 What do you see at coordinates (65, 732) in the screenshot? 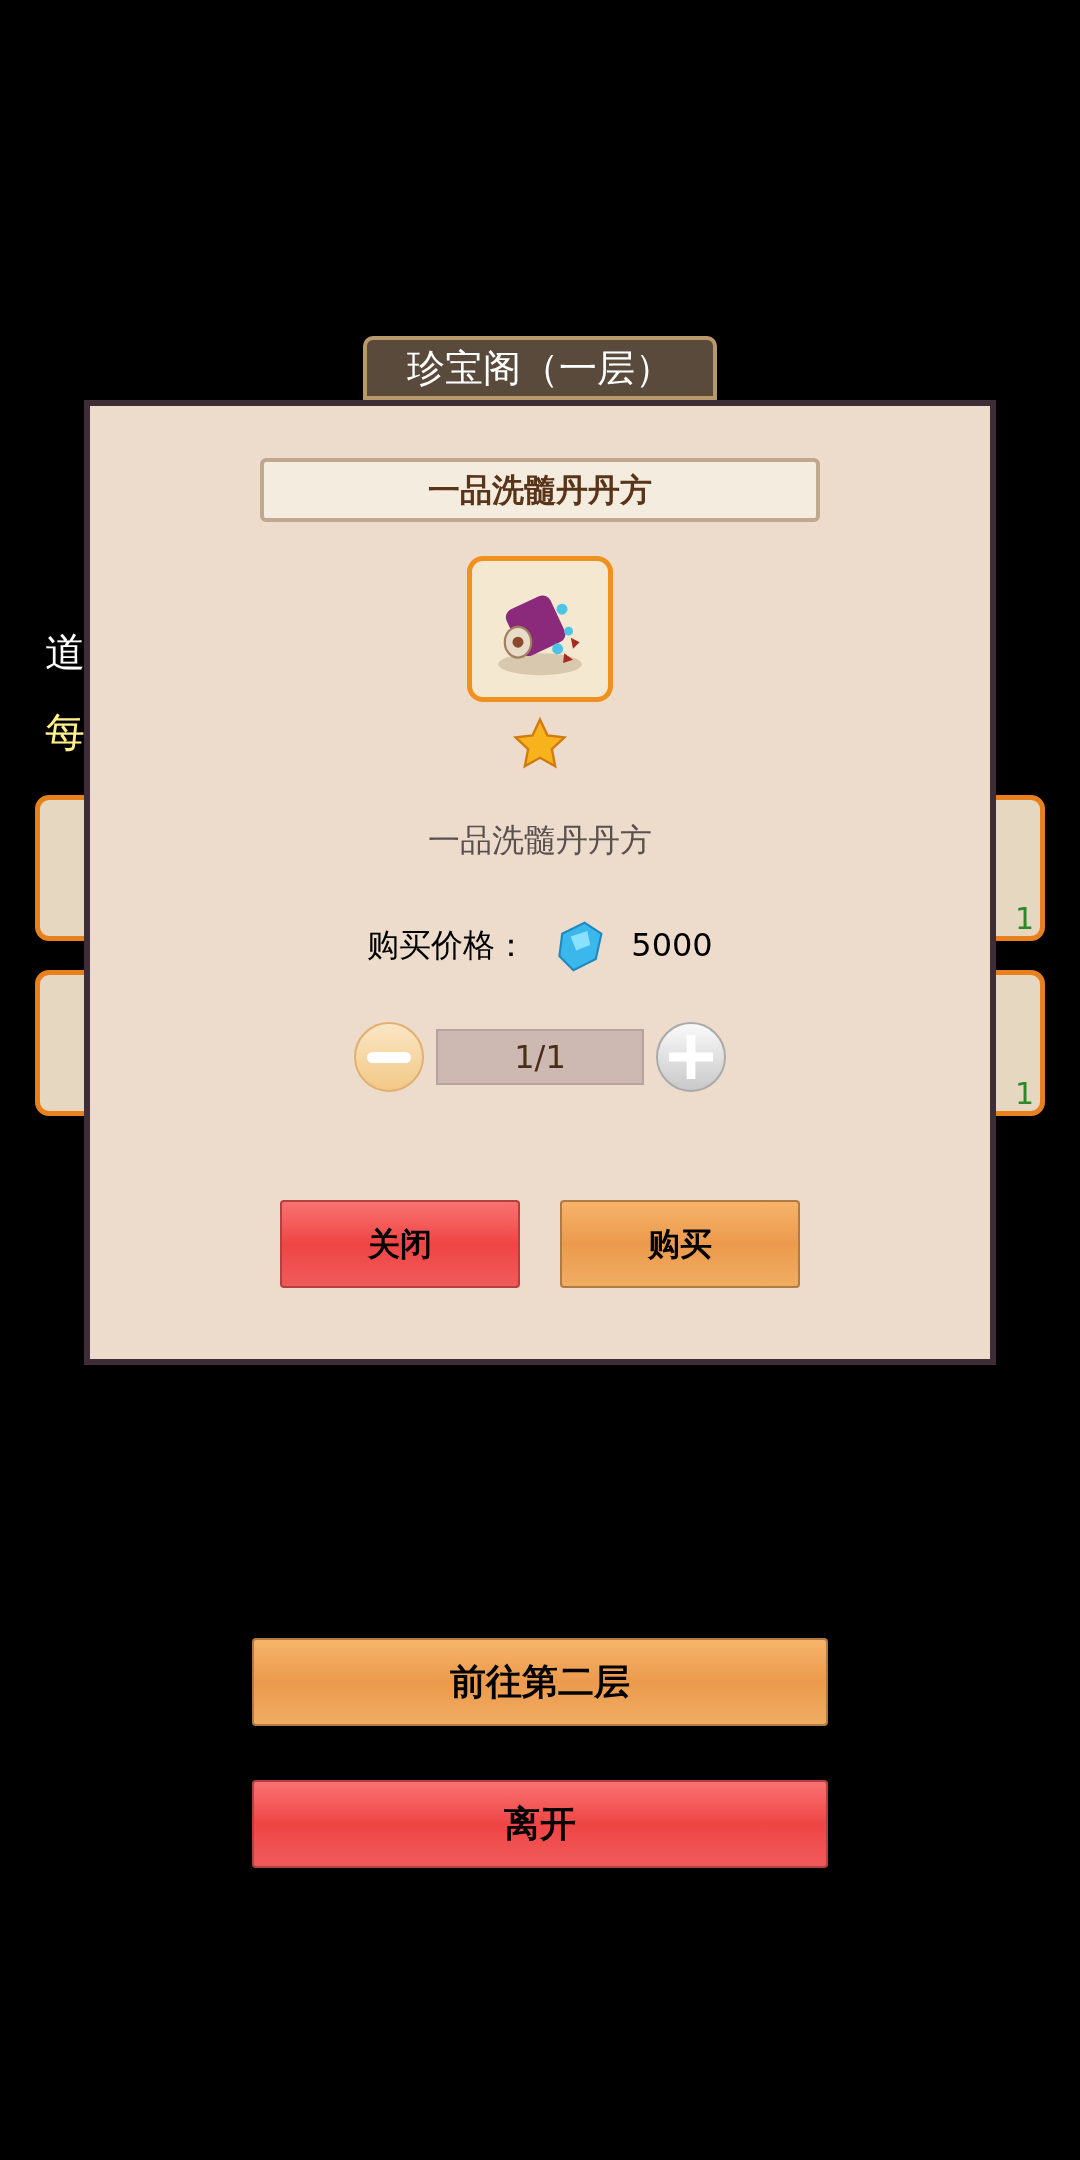
I see `restock-notice: 每` at bounding box center [65, 732].